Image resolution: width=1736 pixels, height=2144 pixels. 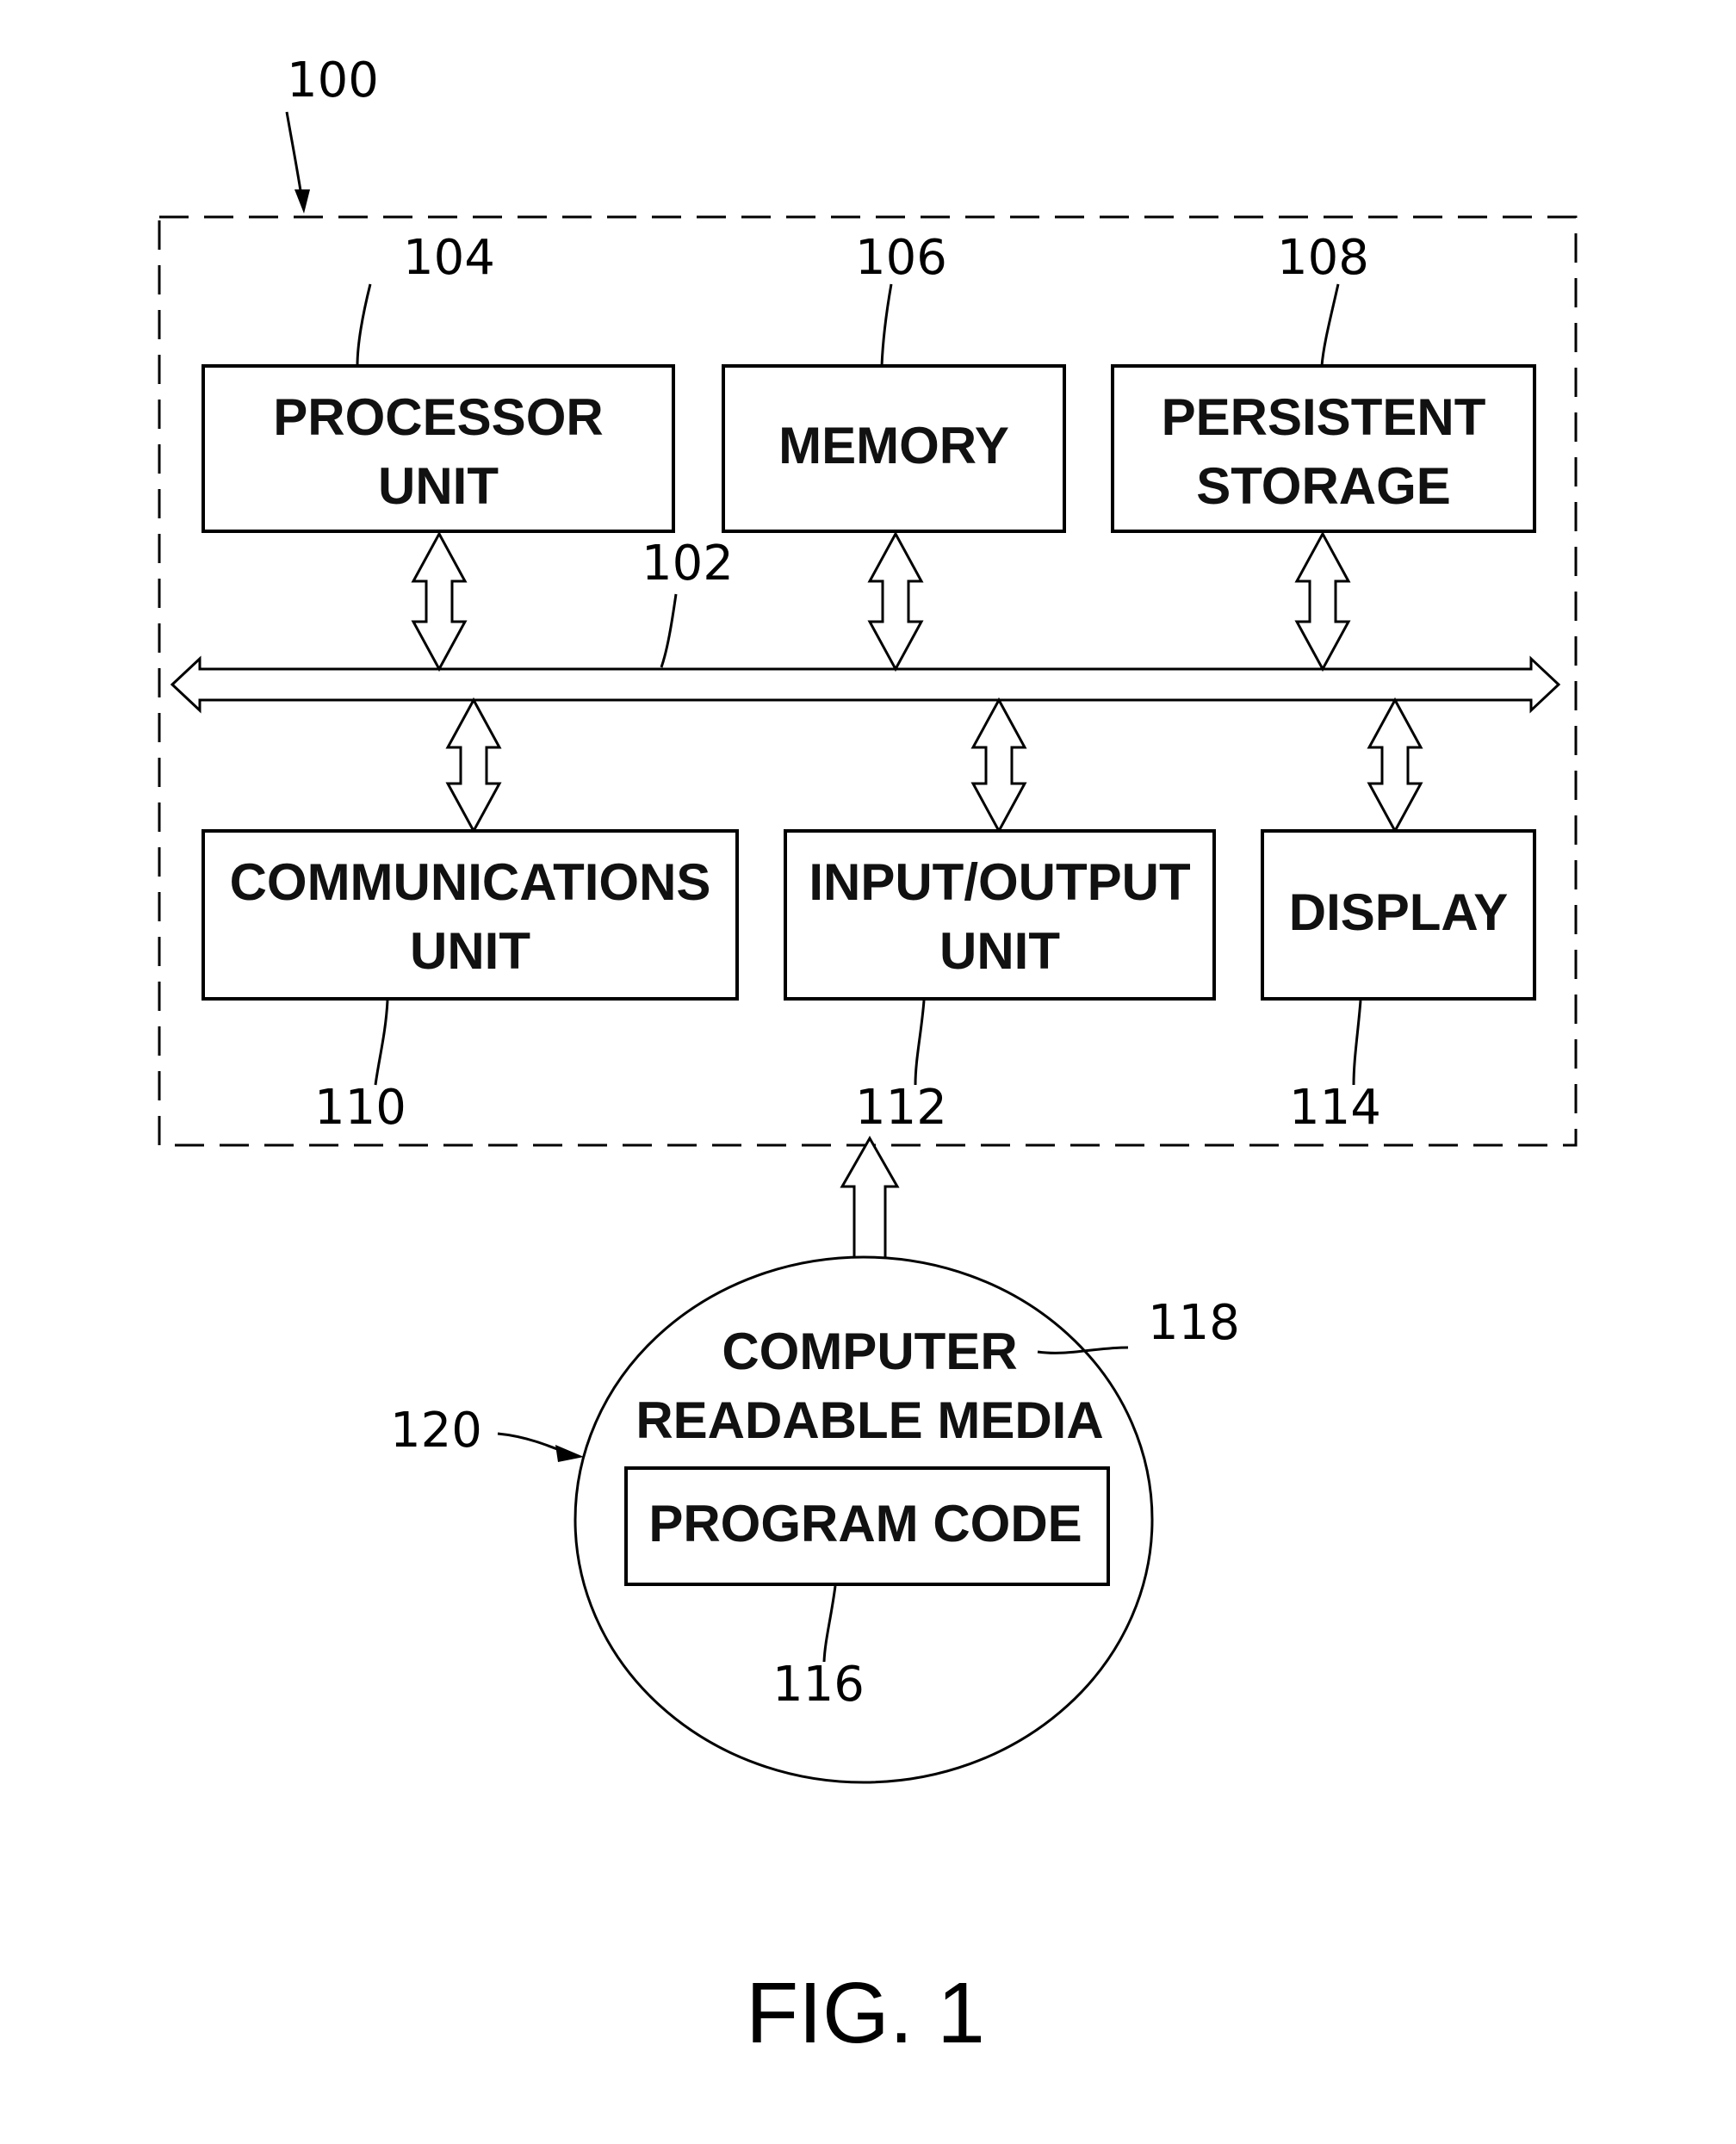 I want to click on program-code-label: PROGRAM CODE, so click(x=865, y=1523).